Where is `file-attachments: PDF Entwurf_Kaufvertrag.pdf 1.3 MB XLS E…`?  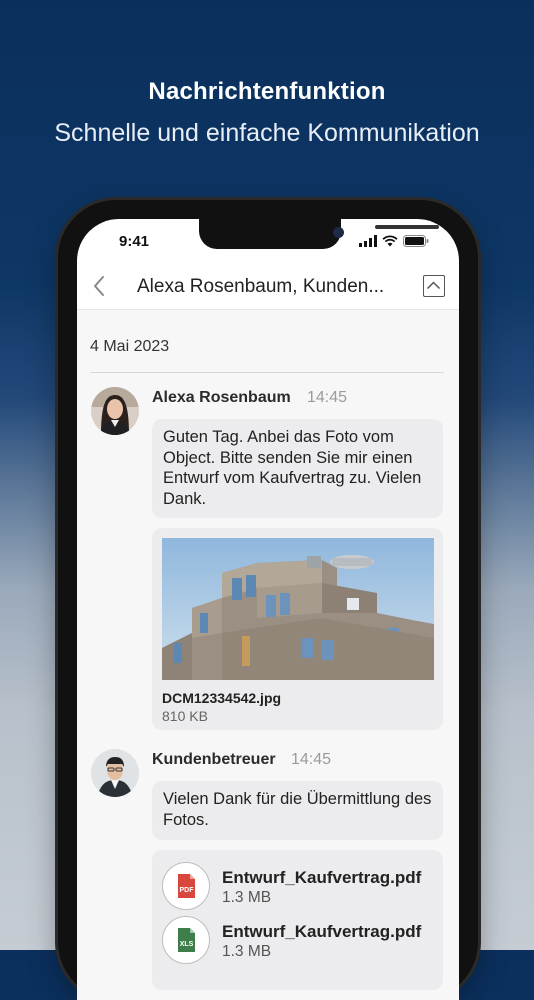 file-attachments: PDF Entwurf_Kaufvertrag.pdf 1.3 MB XLS E… is located at coordinates (297, 920).